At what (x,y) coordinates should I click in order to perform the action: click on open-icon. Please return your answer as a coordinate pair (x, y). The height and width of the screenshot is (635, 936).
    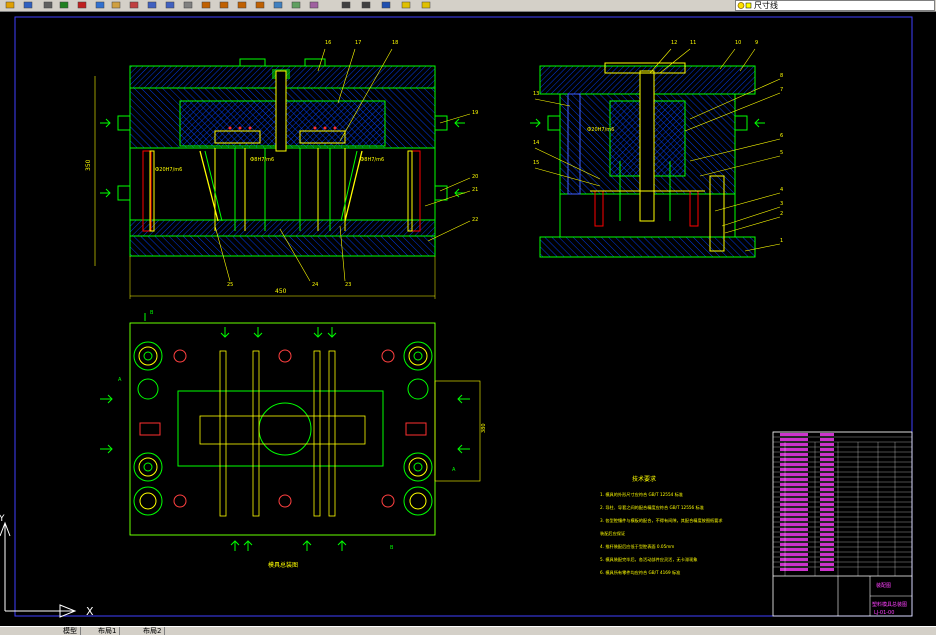
    Looking at the image, I should click on (10, 5).